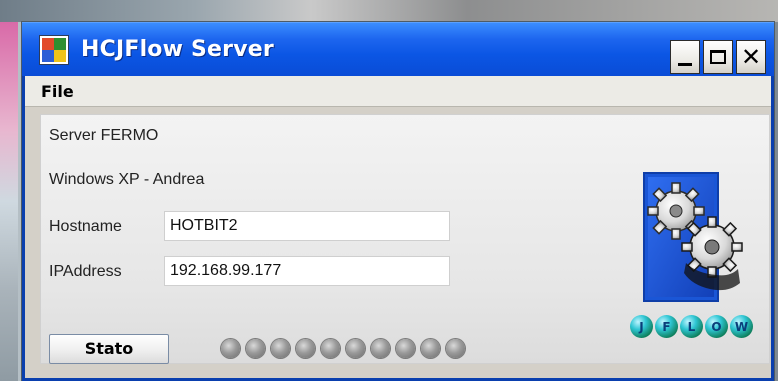 The height and width of the screenshot is (381, 778). I want to click on menu-bar: File, so click(398, 91).